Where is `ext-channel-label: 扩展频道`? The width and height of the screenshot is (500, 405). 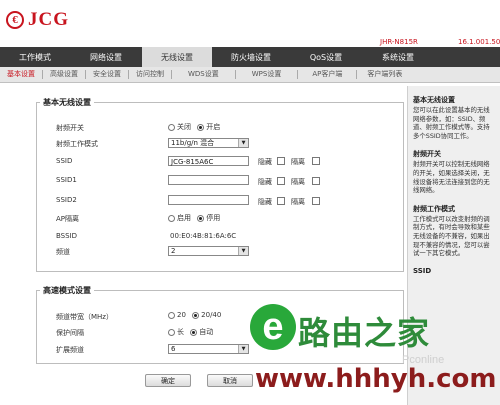
ext-channel-label: 扩展频道 is located at coordinates (70, 350).